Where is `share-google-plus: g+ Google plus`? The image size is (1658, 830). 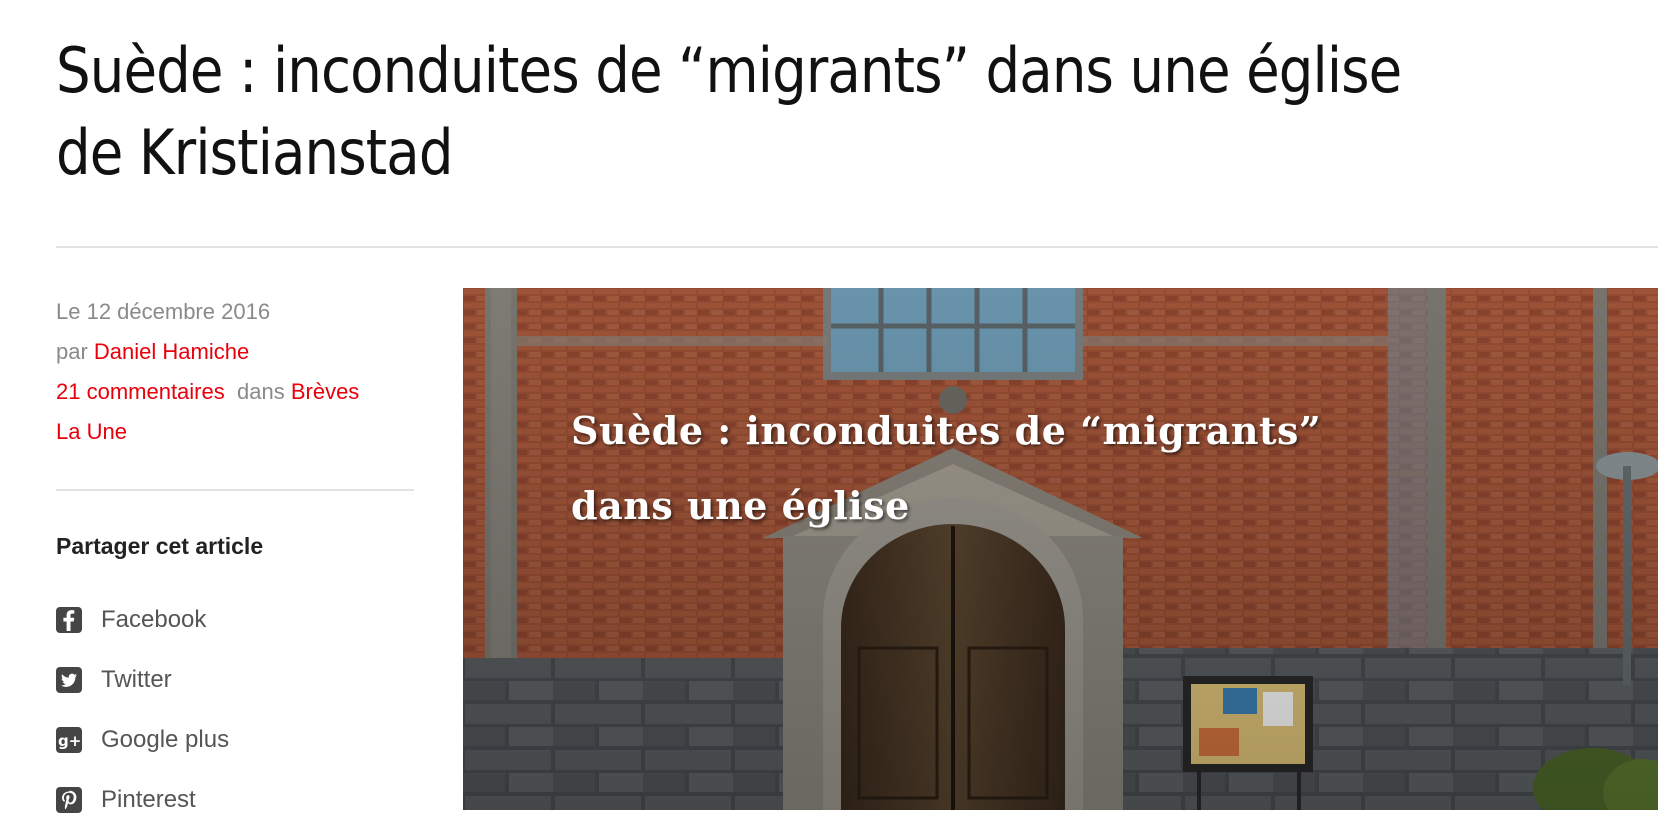
share-google-plus: g+ Google plus is located at coordinates (142, 740).